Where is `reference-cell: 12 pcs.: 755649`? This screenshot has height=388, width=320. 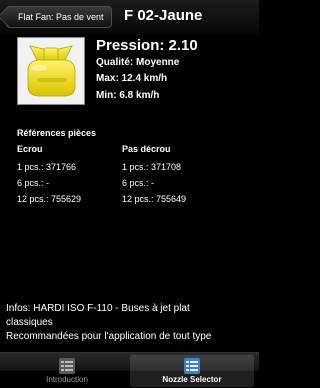
reference-cell: 12 pcs.: 755649 is located at coordinates (154, 199).